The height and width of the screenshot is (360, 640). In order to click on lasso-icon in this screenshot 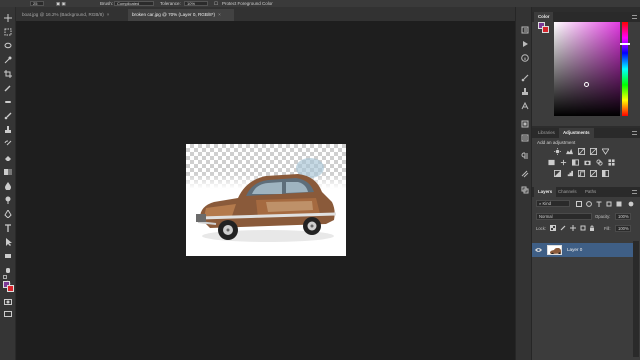, I will do `click(8, 46)`.